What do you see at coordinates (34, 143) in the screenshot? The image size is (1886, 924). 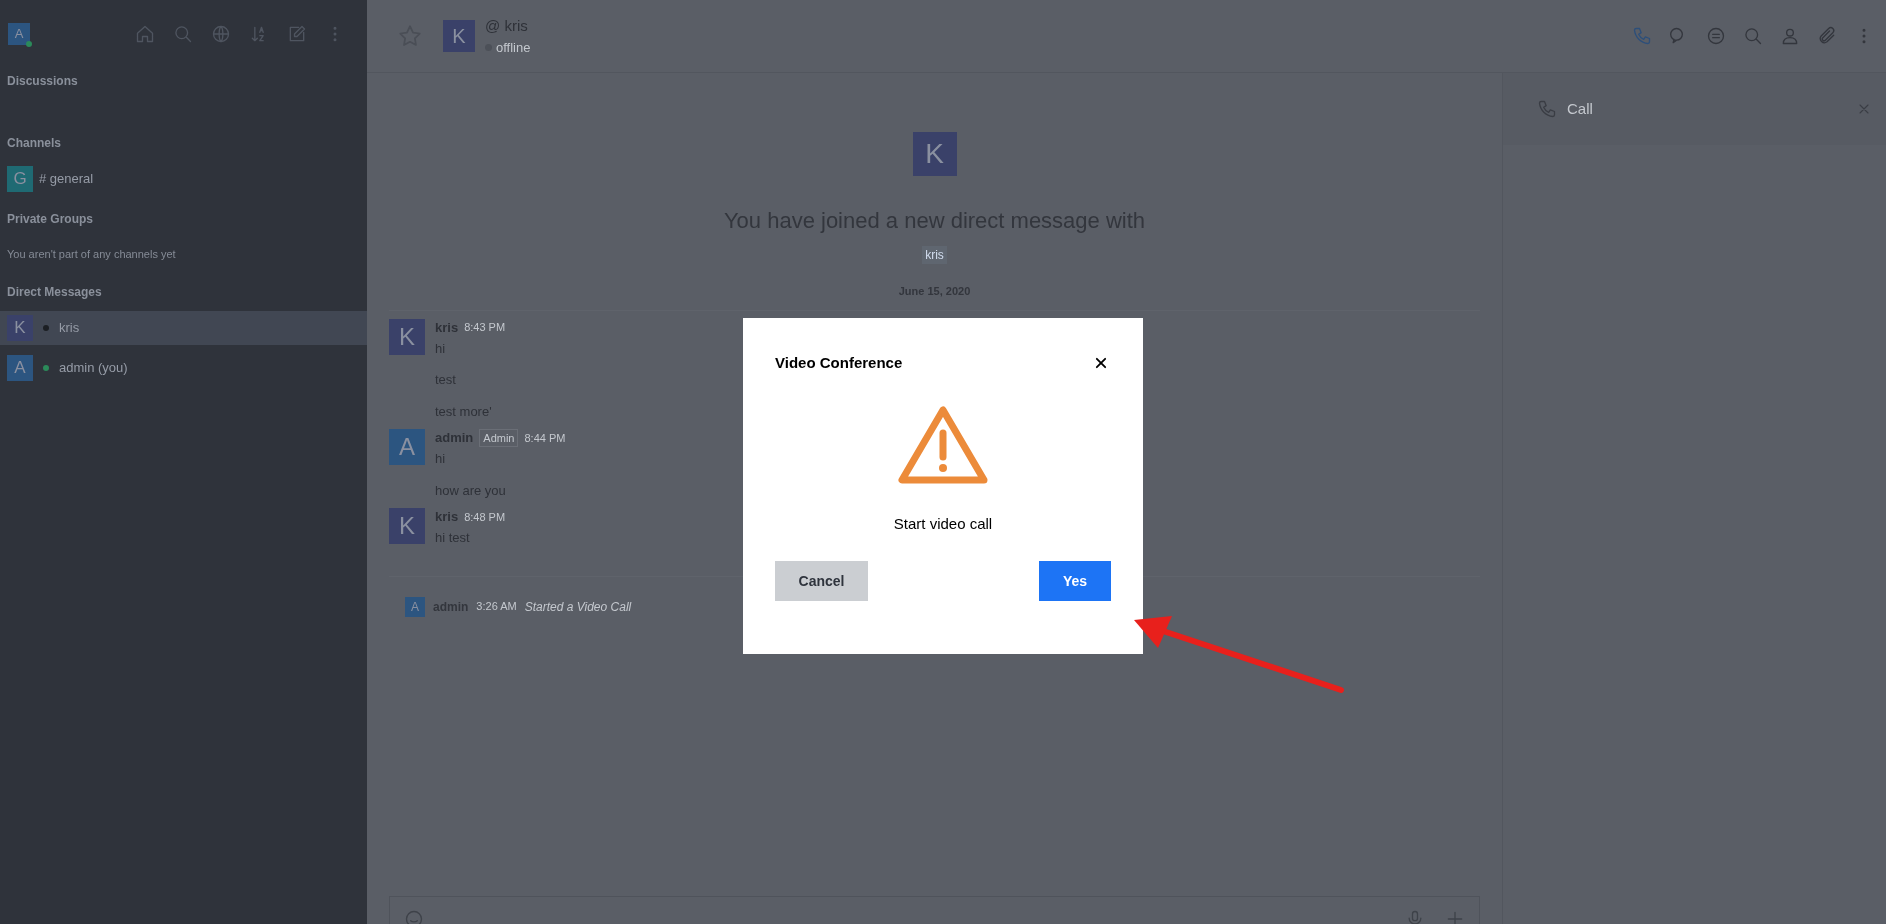 I see `section-title: Channels` at bounding box center [34, 143].